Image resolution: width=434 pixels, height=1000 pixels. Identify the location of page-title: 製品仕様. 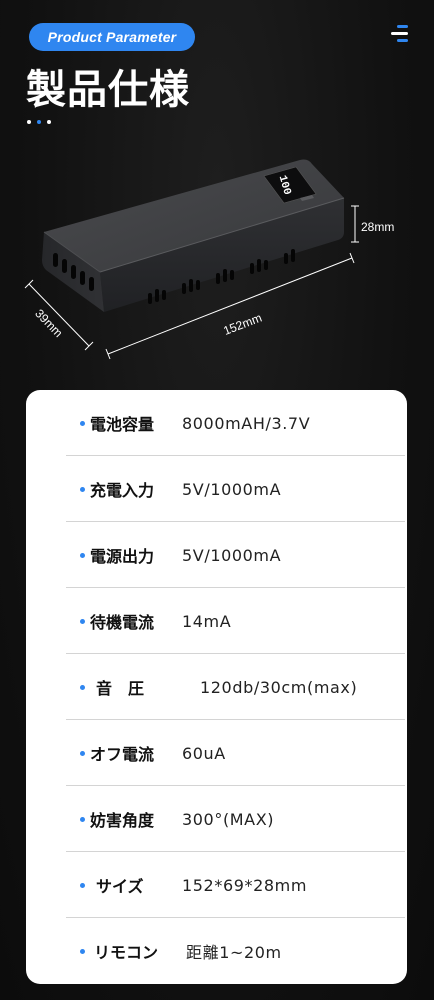
(108, 90).